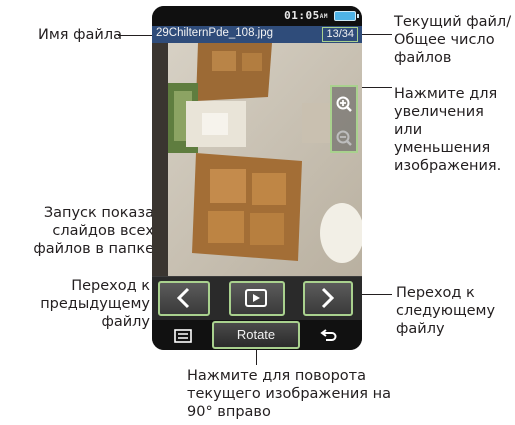  I want to click on menu-icon, so click(183, 335).